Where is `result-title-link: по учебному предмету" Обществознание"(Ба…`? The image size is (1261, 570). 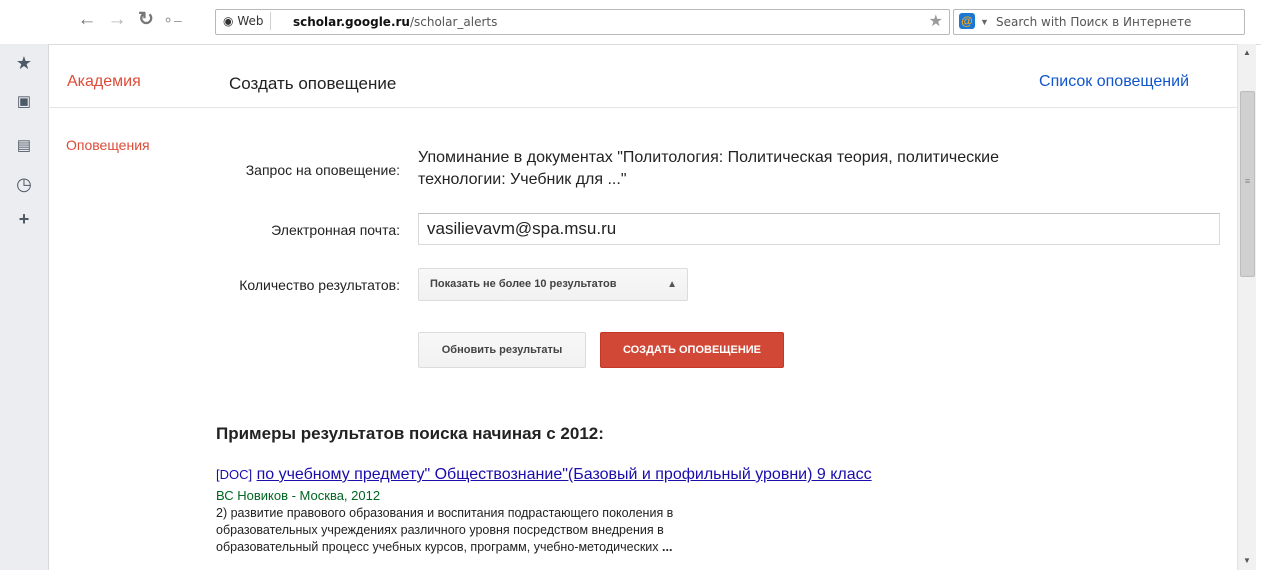 result-title-link: по учебному предмету" Обществознание"(Ба… is located at coordinates (564, 474).